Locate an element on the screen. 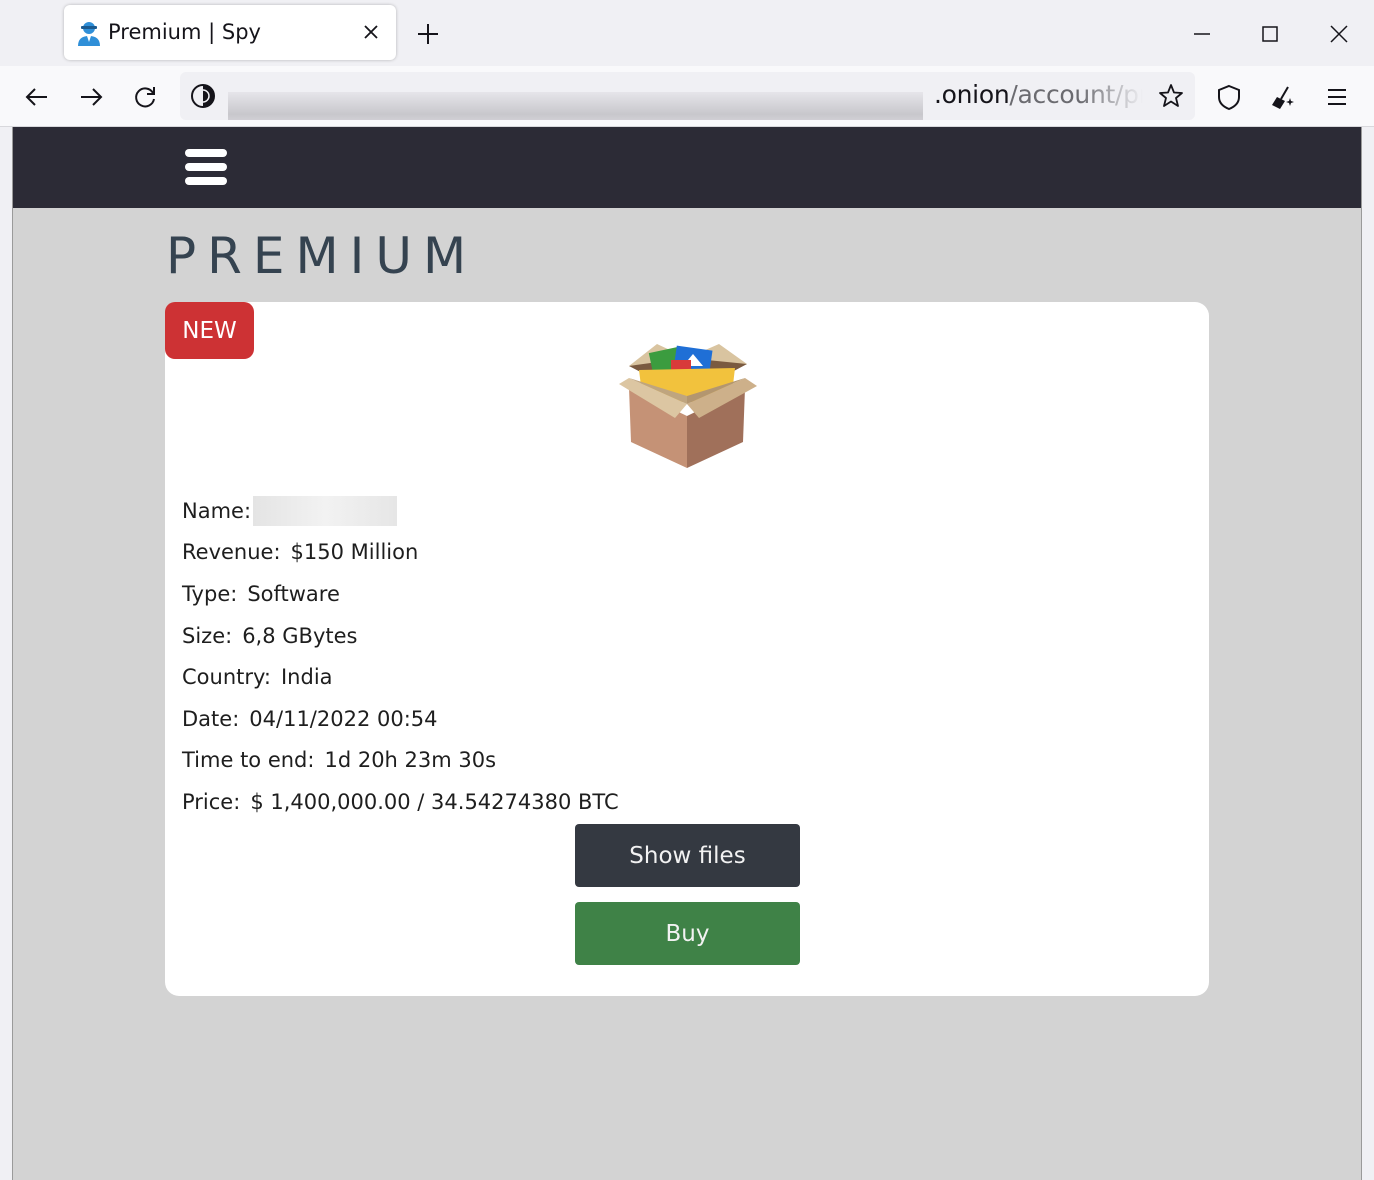  minimize-window-icon is located at coordinates (1202, 34).